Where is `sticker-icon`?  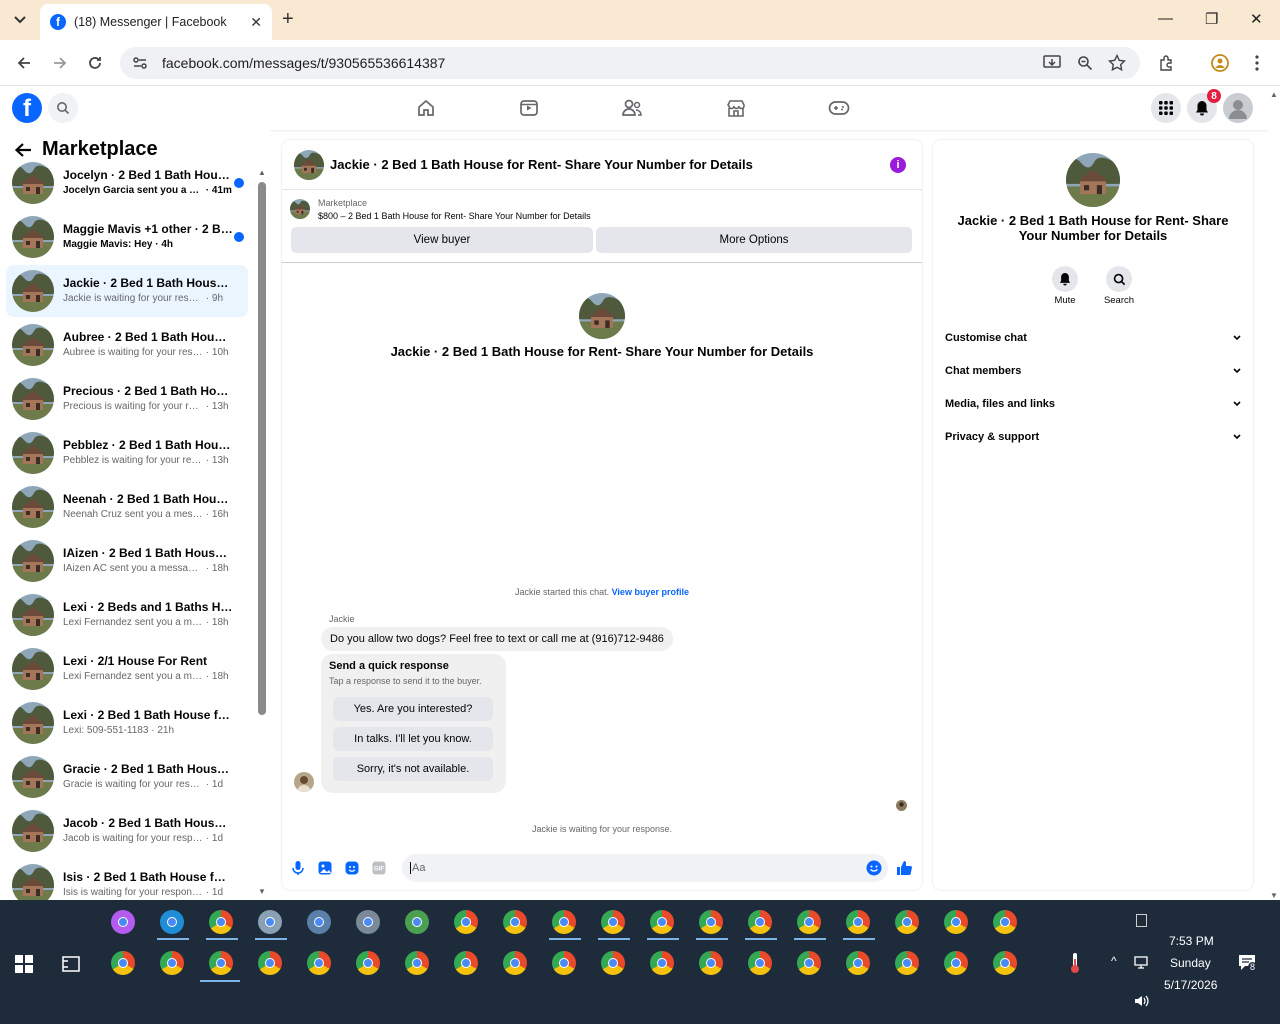
sticker-icon is located at coordinates (352, 868).